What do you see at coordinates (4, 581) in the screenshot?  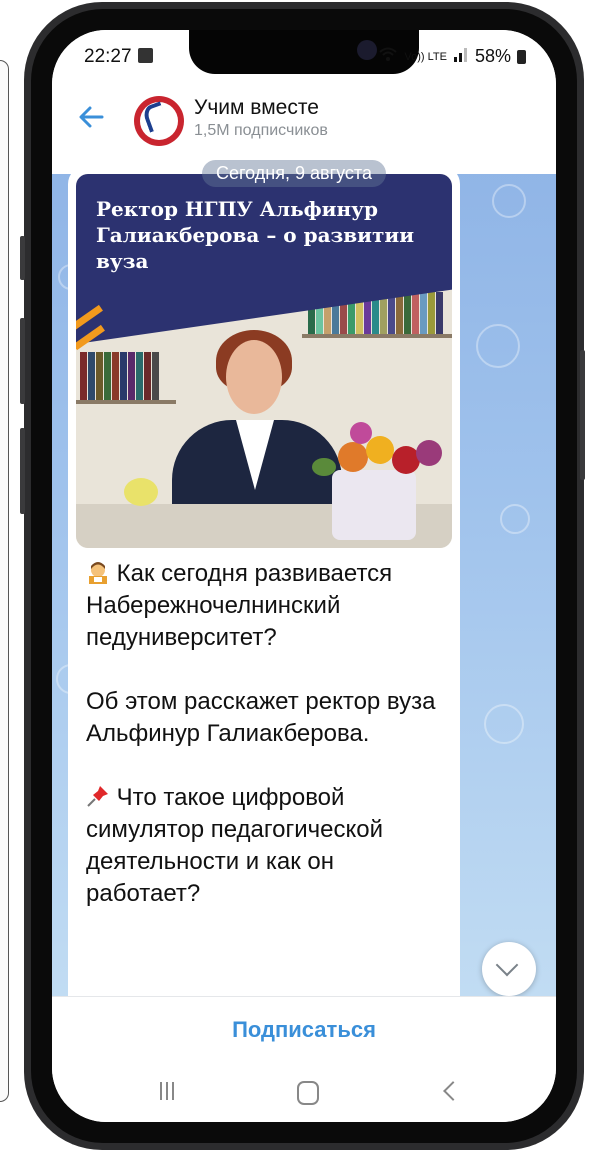 I see `adjacent-screen-edge` at bounding box center [4, 581].